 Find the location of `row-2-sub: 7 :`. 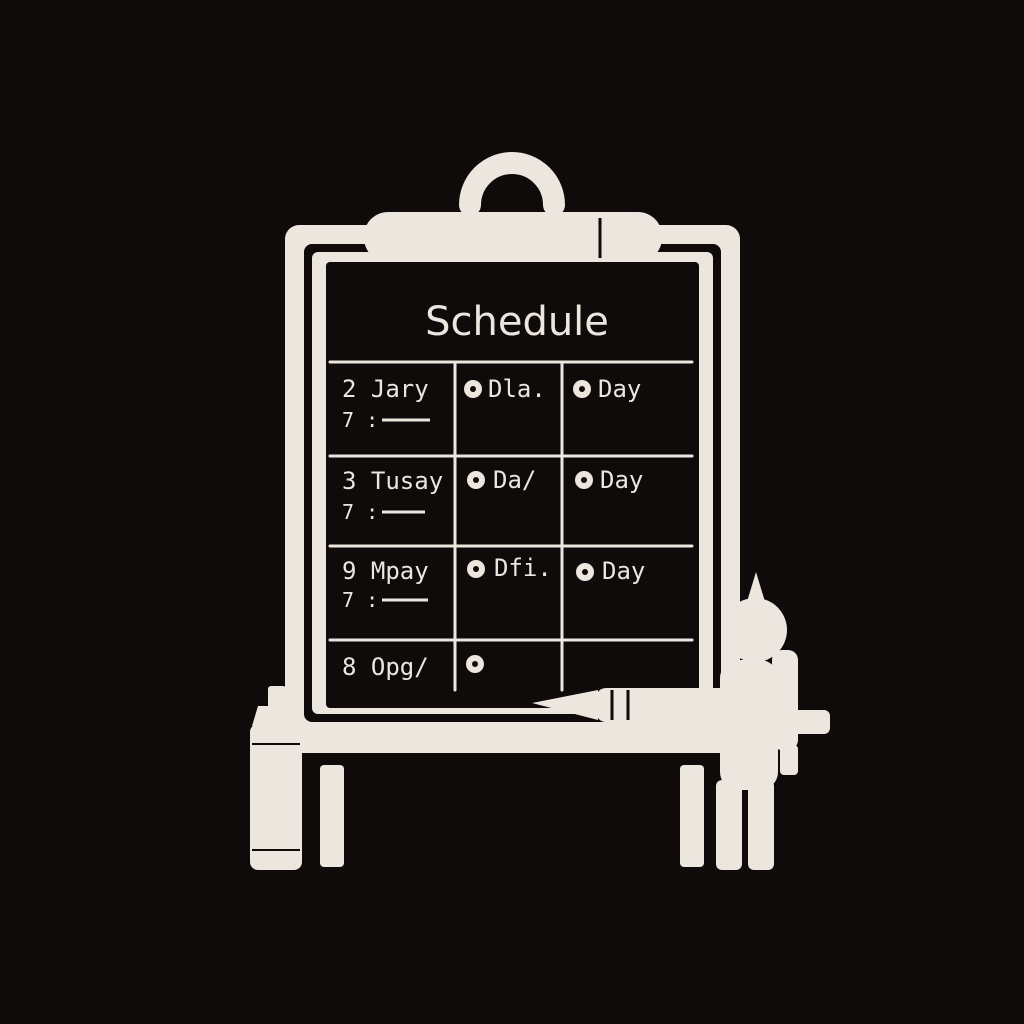

row-2-sub: 7 : is located at coordinates (360, 512).